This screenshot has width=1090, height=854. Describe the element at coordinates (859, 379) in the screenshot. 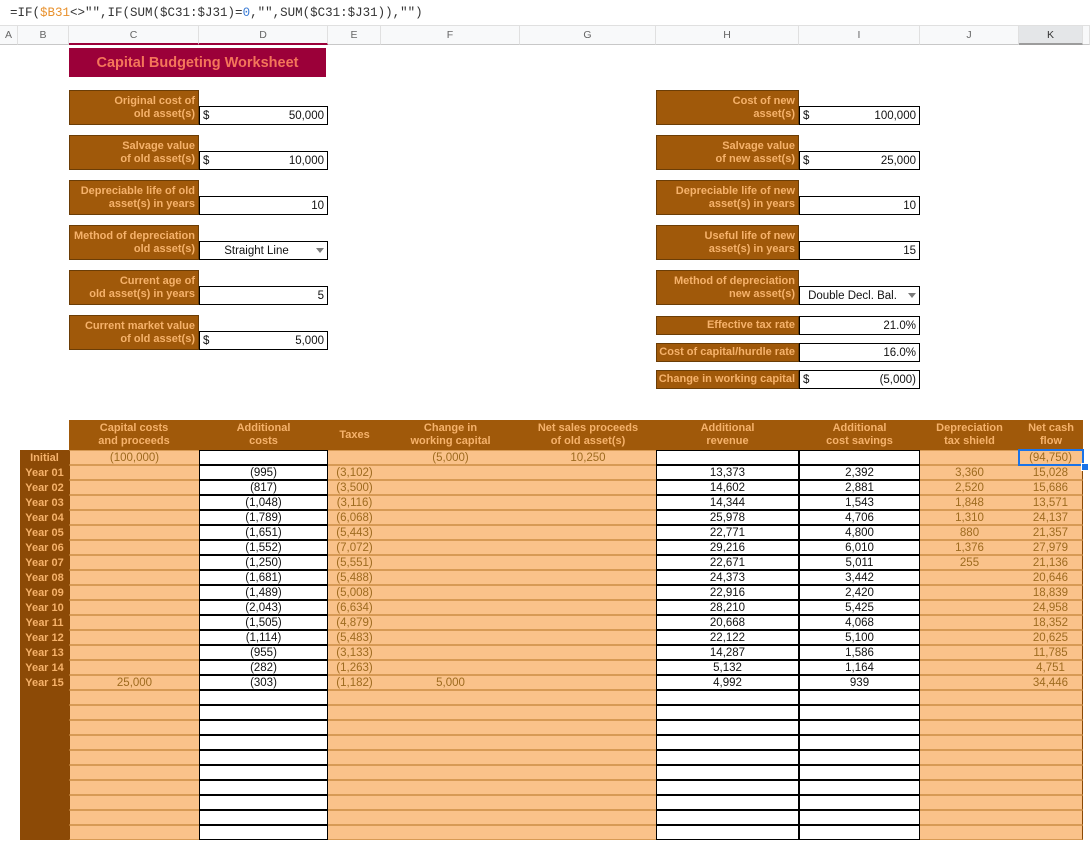

I see `new-asset-field-7: $ (5,000)` at that location.